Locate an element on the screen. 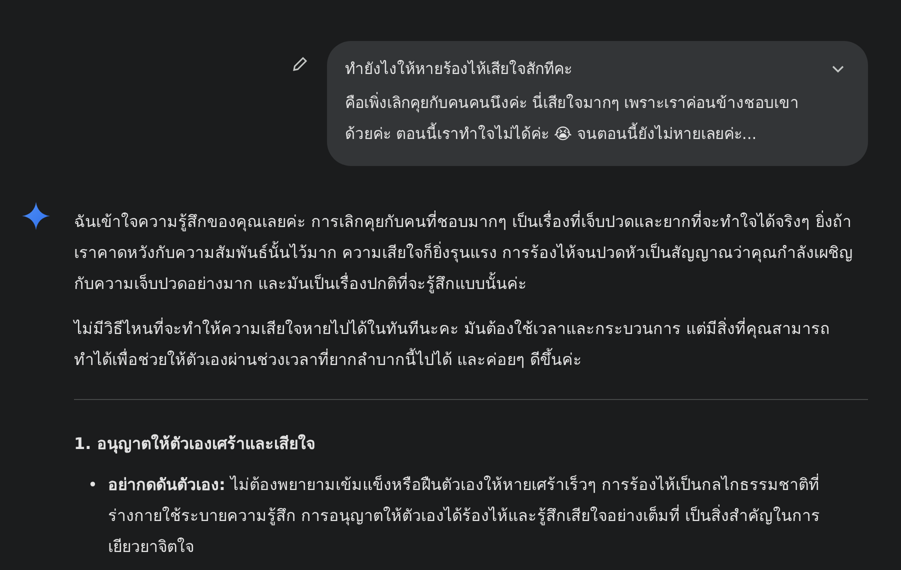  message-title: ทำยังไงให้หายร้องไห้เสียใจสักทีคะ is located at coordinates (459, 69).